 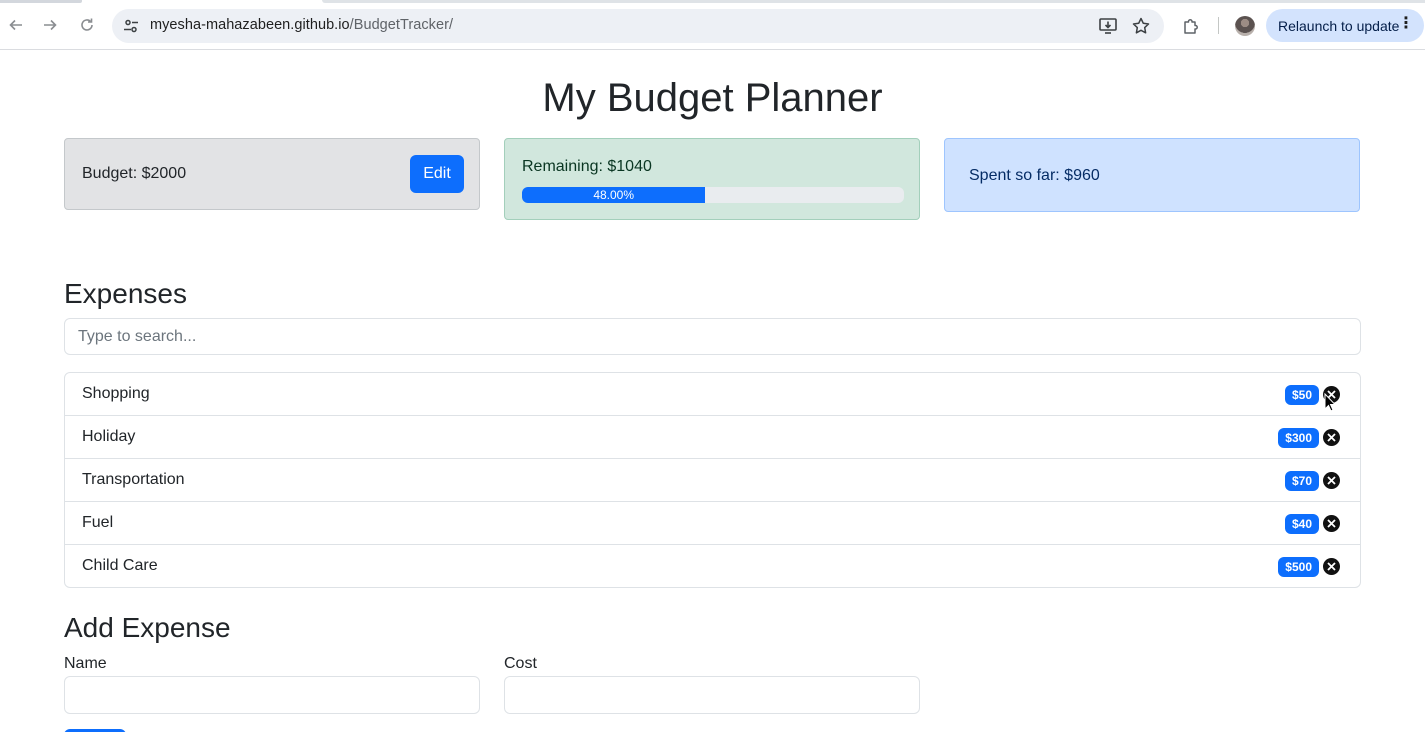 I want to click on list-item: Transportation $70, so click(x=712, y=480).